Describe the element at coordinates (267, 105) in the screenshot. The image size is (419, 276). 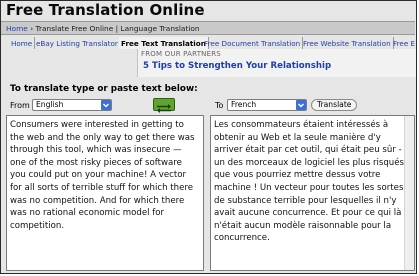
I see `to-language-select: French` at that location.